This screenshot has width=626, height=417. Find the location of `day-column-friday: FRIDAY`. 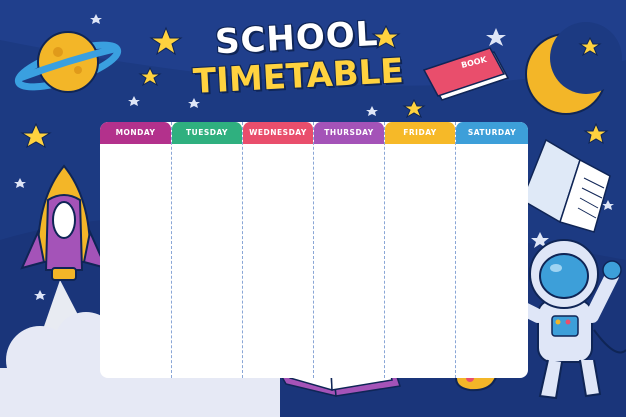

day-column-friday: FRIDAY is located at coordinates (419, 250).